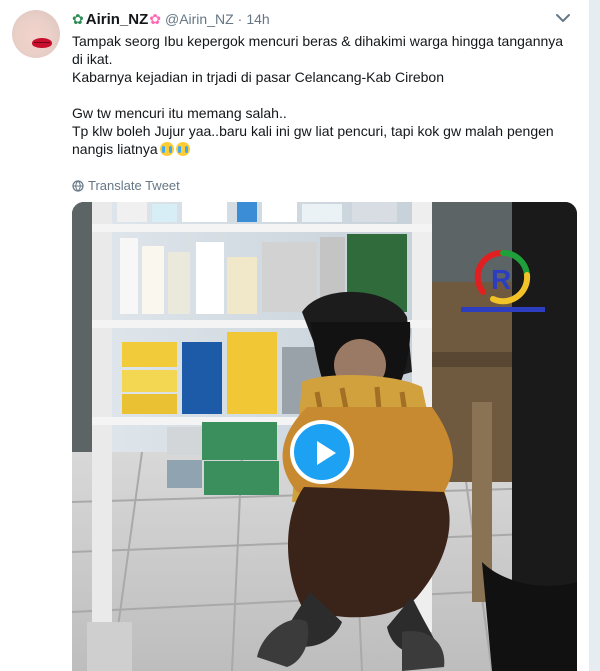 The image size is (600, 671). What do you see at coordinates (78, 19) in the screenshot?
I see `flower-icon: ✿` at bounding box center [78, 19].